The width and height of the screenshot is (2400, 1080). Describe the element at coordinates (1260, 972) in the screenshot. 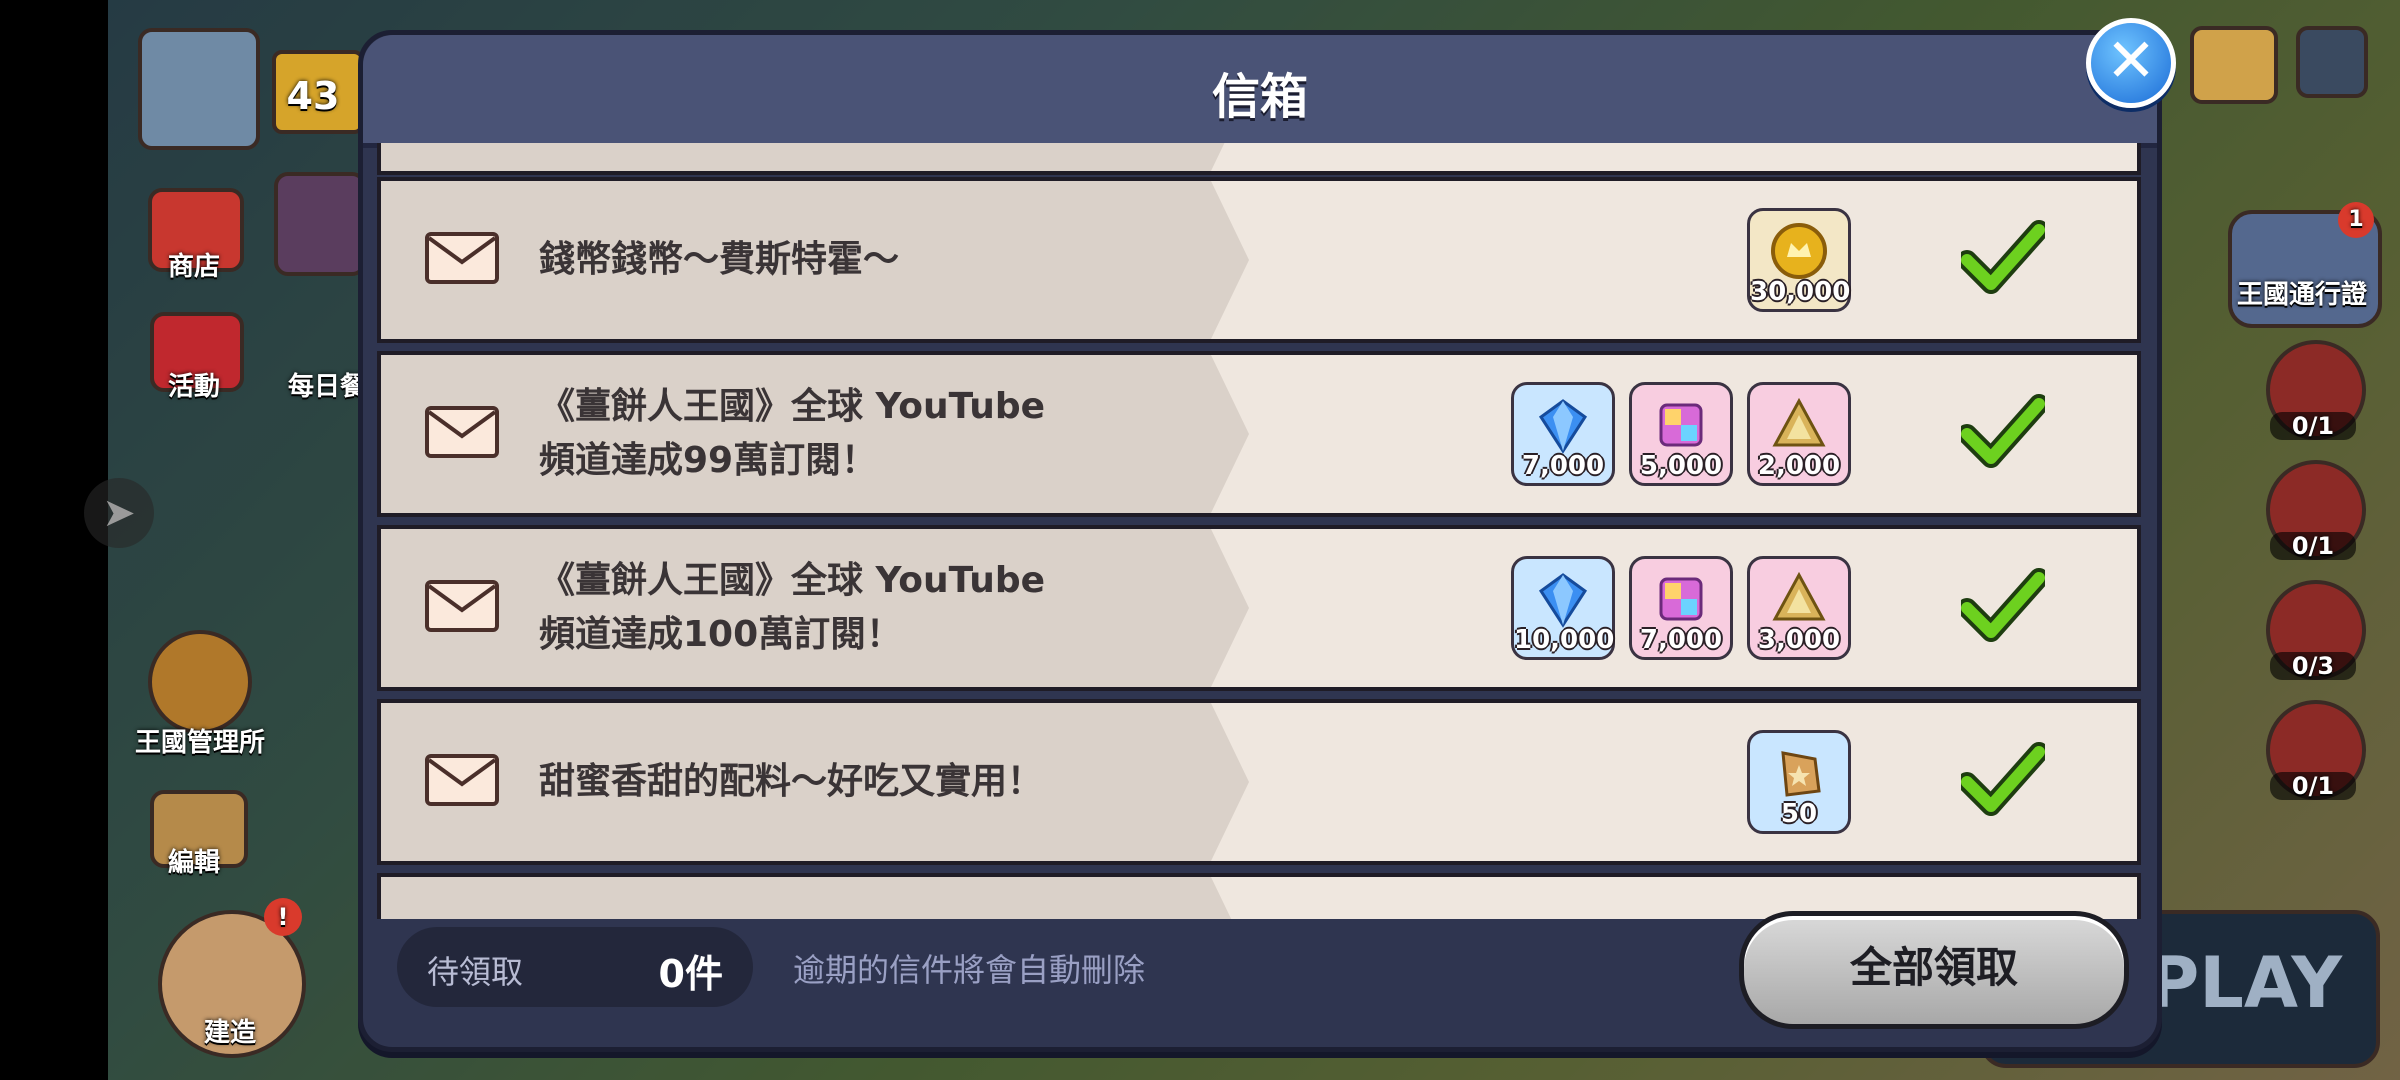

I see `mailbox-footer: 待領取 0件 逾期的信件將會自動刪除 全部領取` at that location.